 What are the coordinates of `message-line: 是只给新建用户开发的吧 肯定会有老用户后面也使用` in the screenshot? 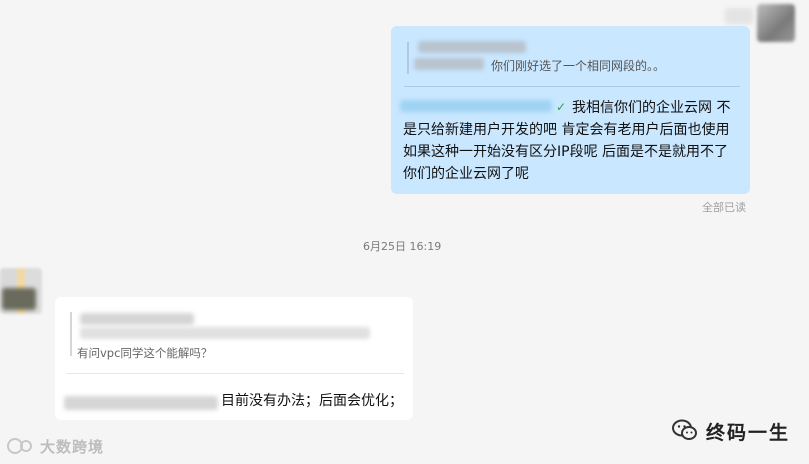 It's located at (566, 130).